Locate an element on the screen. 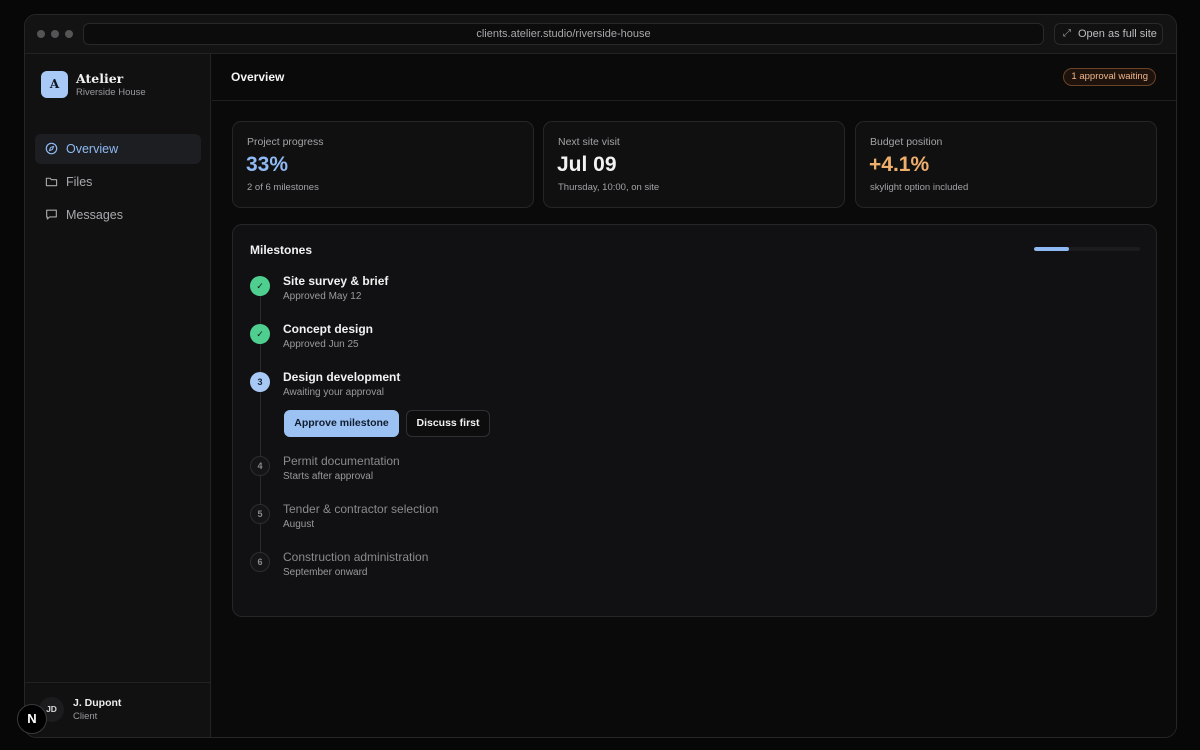 The image size is (1200, 750). stat-sub: skylight option included is located at coordinates (919, 187).